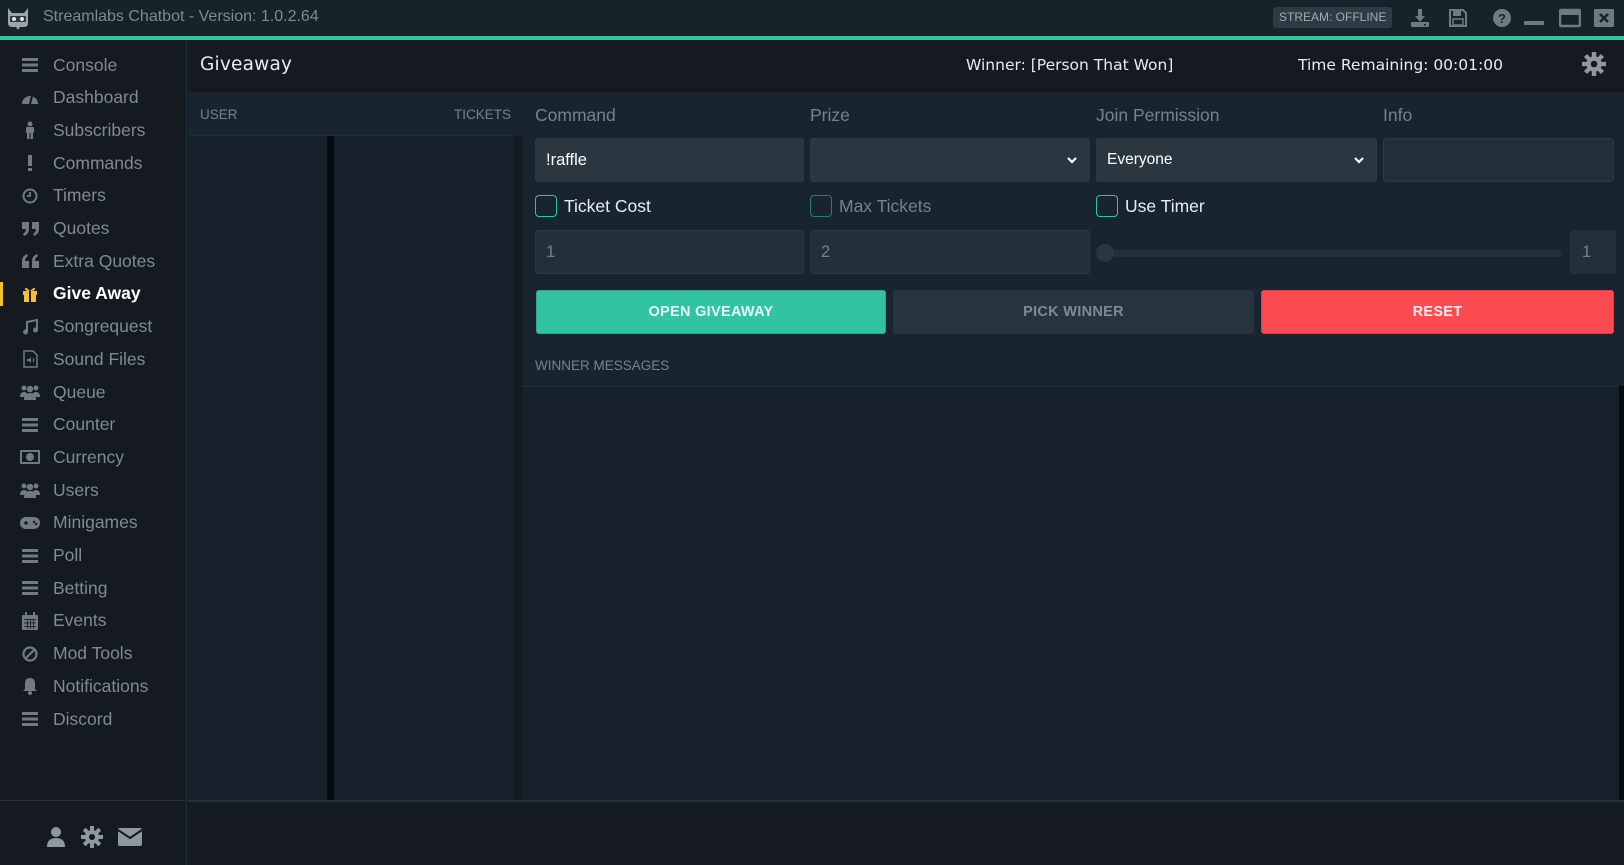  I want to click on sidebar-item-songrequest: Songrequest, so click(93, 327).